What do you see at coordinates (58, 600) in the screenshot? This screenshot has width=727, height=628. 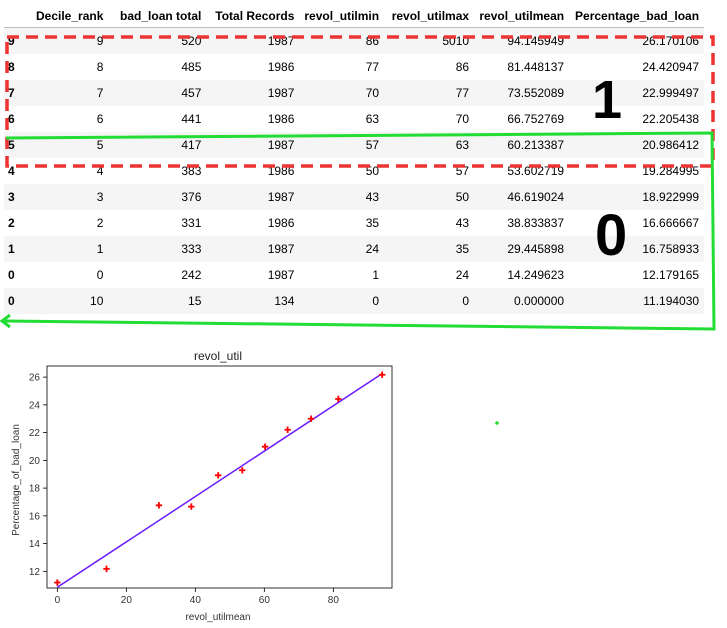 I see `x-tick-label: 0` at bounding box center [58, 600].